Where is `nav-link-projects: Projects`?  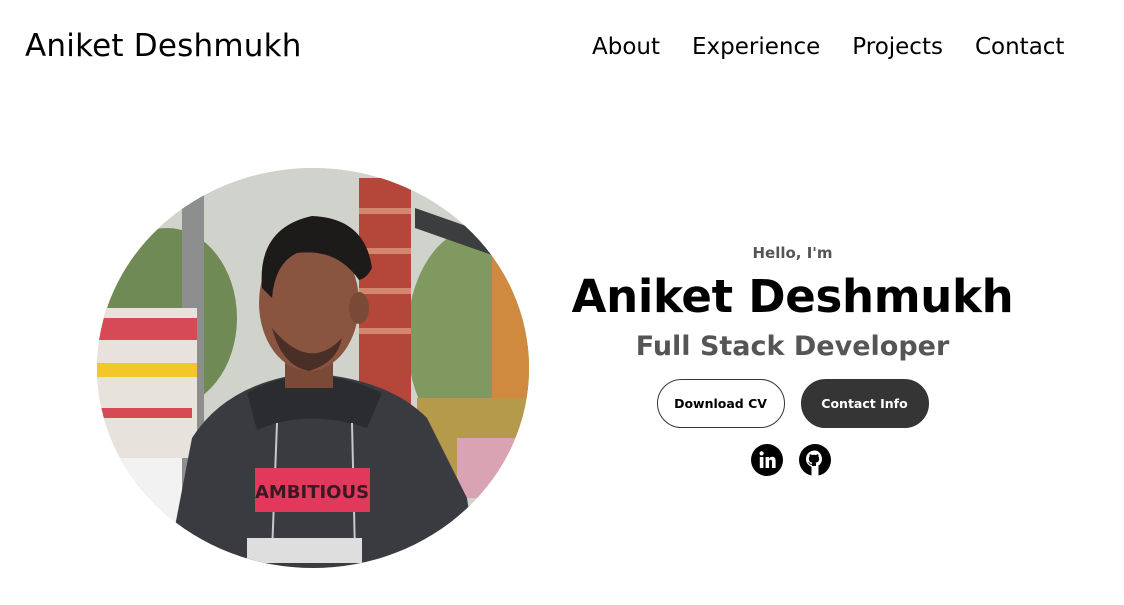 nav-link-projects: Projects is located at coordinates (897, 47).